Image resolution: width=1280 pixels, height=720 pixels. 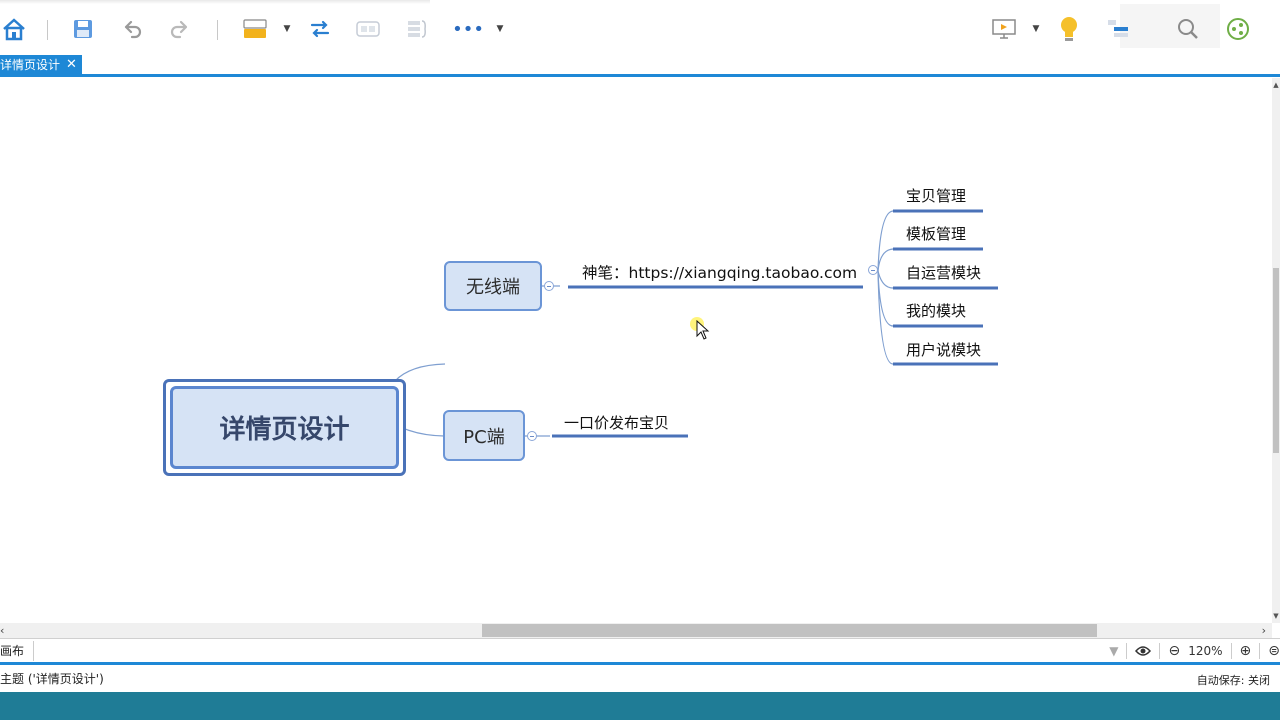 What do you see at coordinates (1069, 29) in the screenshot?
I see `idea-icon` at bounding box center [1069, 29].